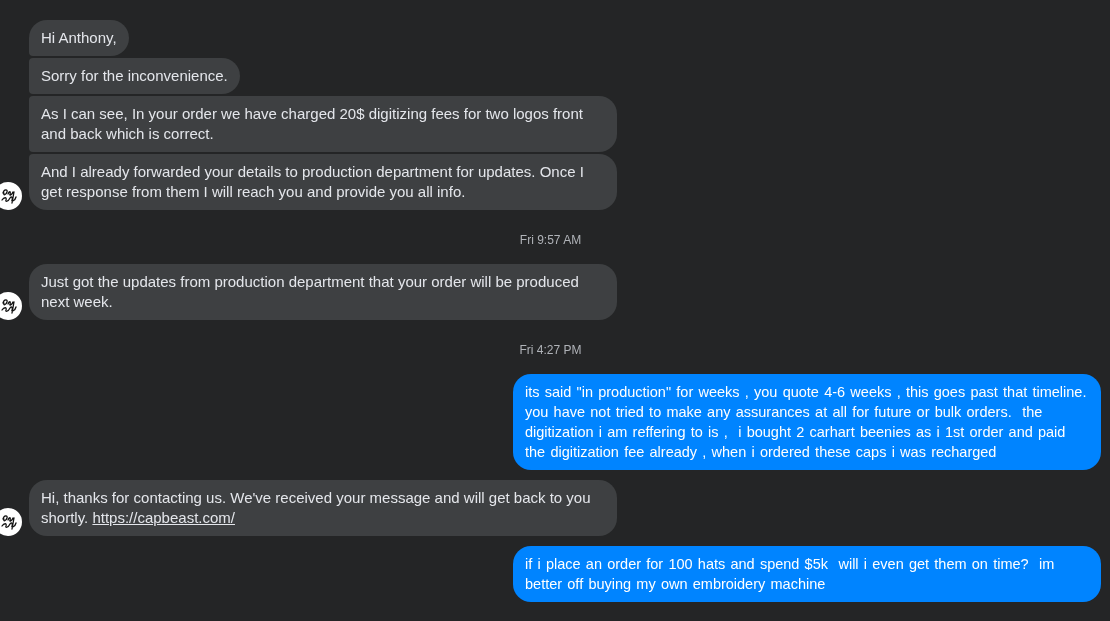  Describe the element at coordinates (163, 517) in the screenshot. I see `link: https://capbeast.com/` at that location.